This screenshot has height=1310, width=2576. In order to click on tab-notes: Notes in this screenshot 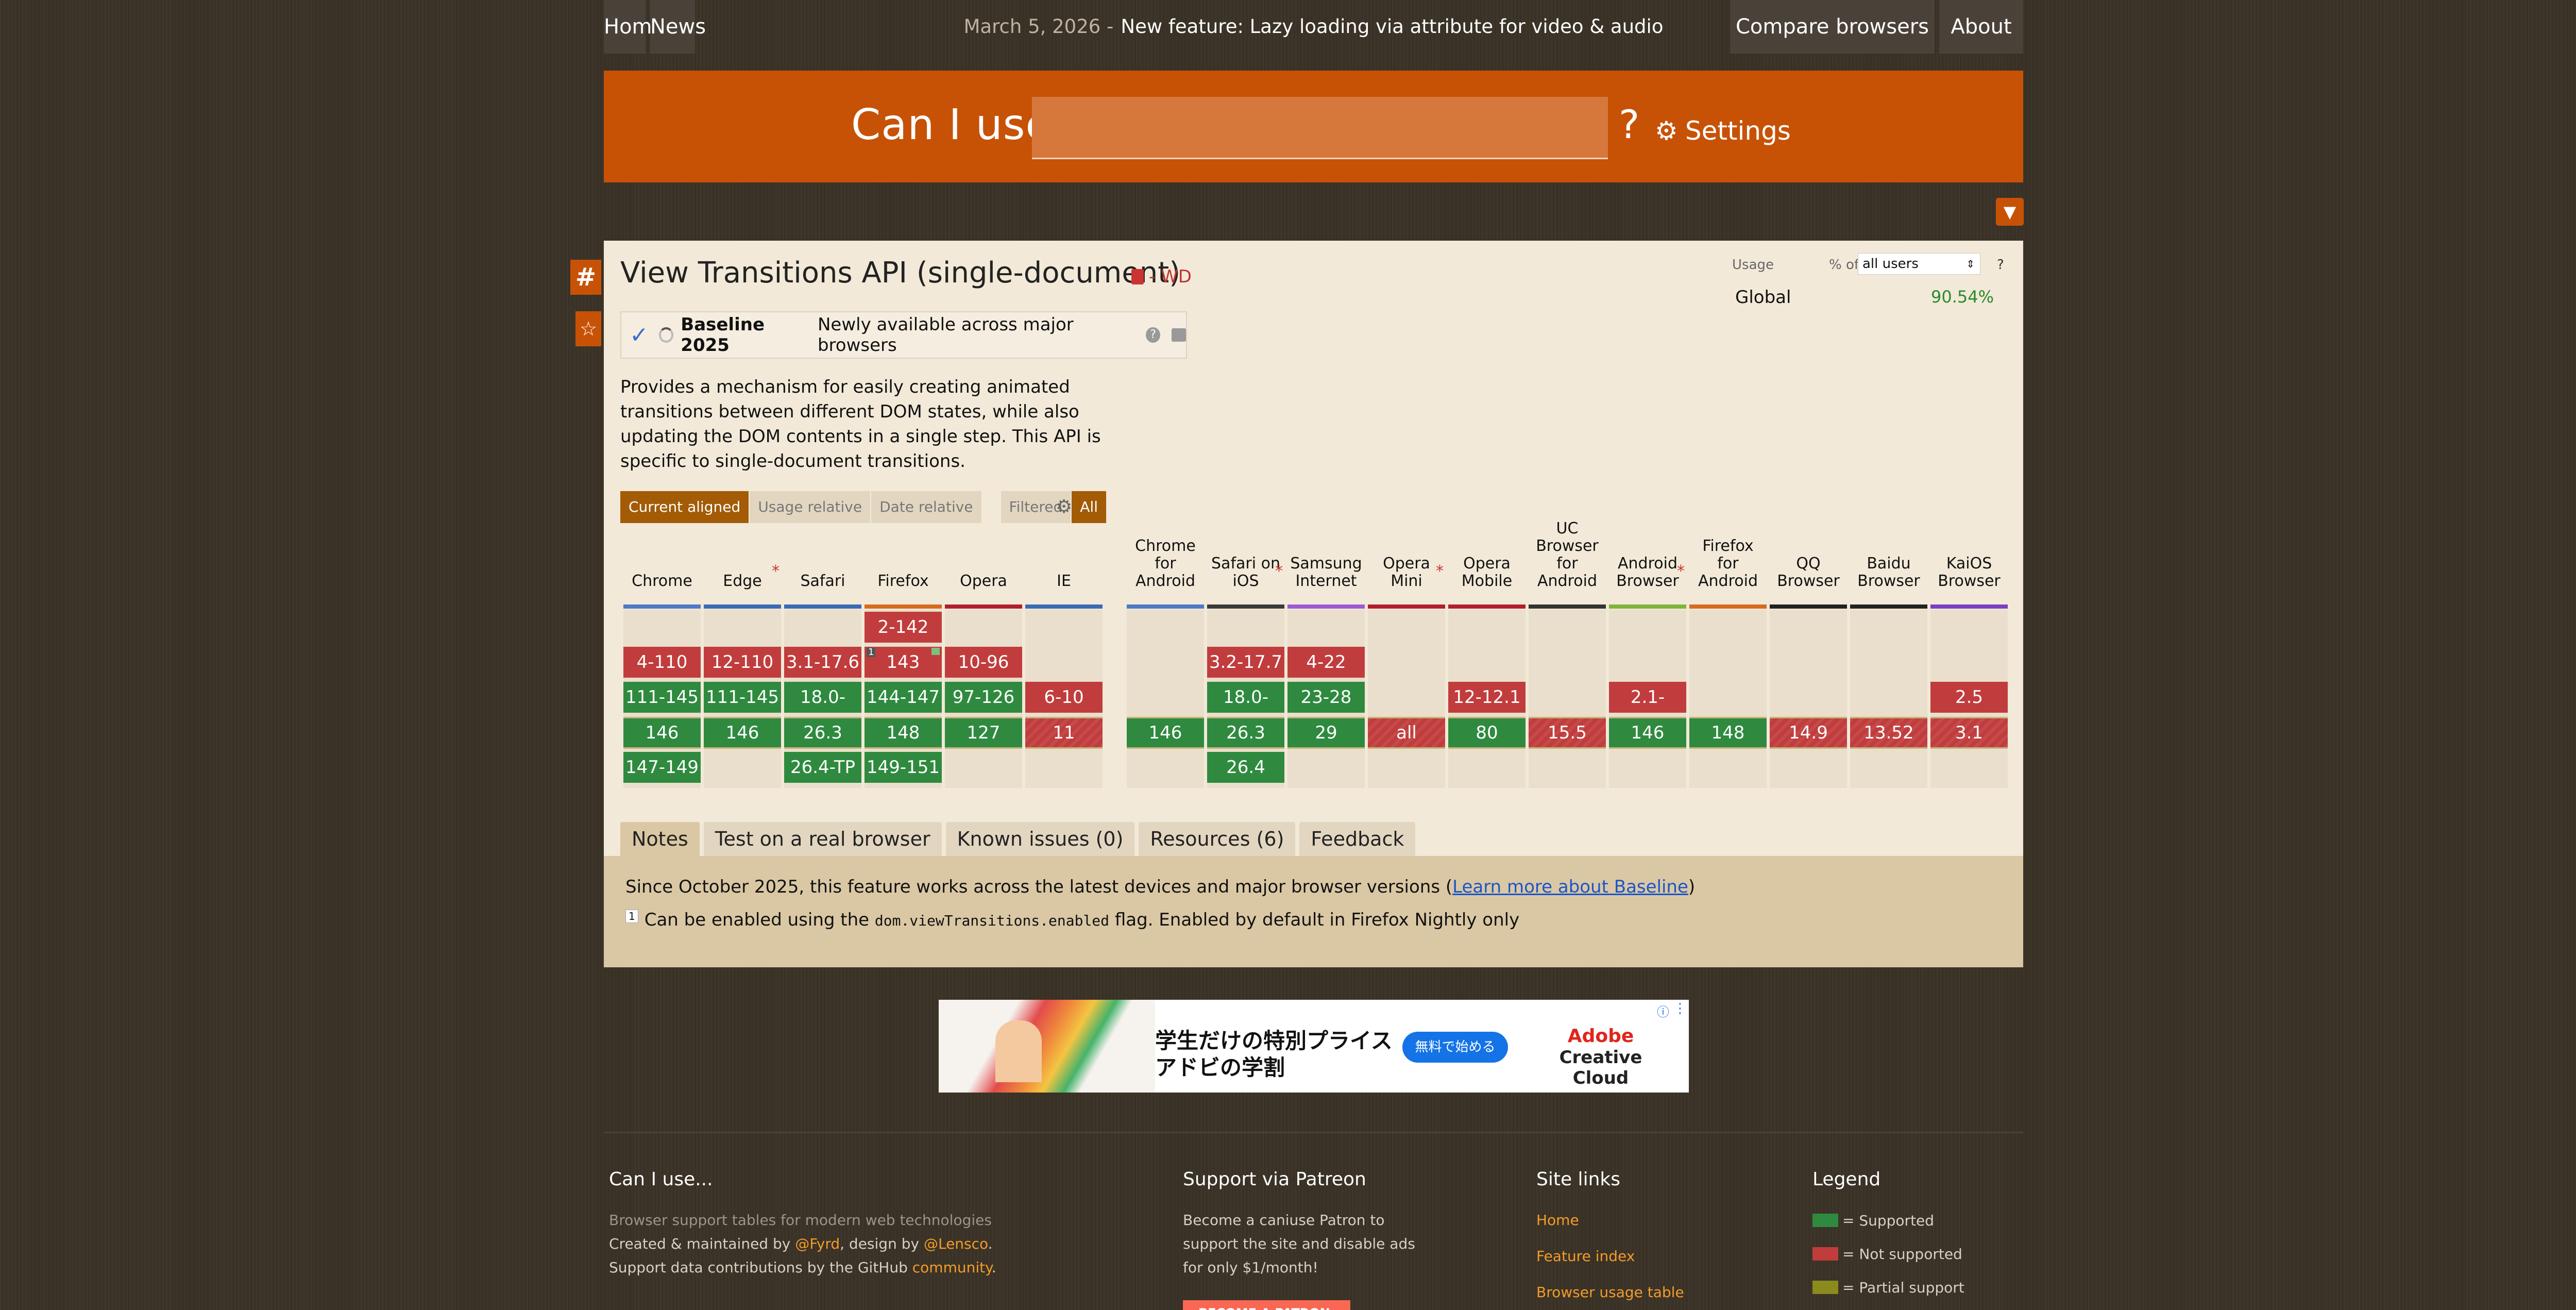, I will do `click(660, 839)`.